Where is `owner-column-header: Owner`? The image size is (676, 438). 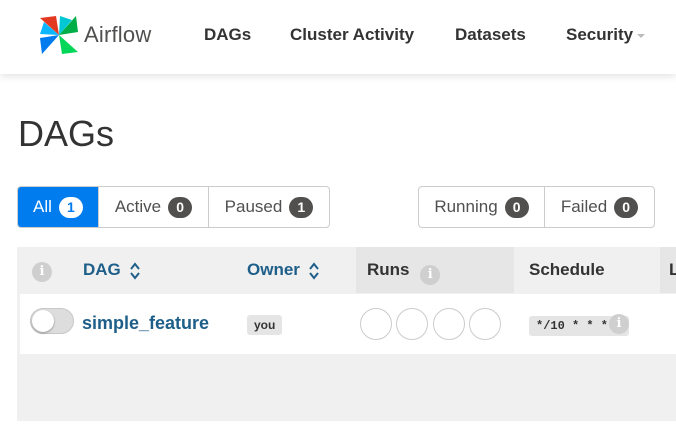 owner-column-header: Owner is located at coordinates (283, 270).